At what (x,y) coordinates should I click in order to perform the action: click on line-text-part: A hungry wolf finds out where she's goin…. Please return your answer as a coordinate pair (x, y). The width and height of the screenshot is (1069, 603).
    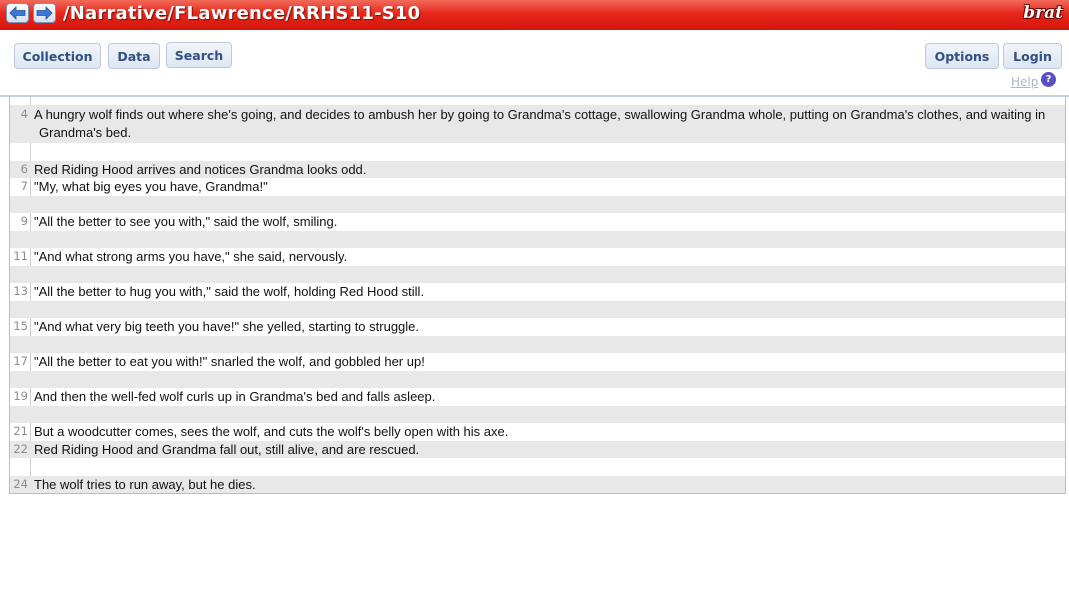
    Looking at the image, I should click on (540, 114).